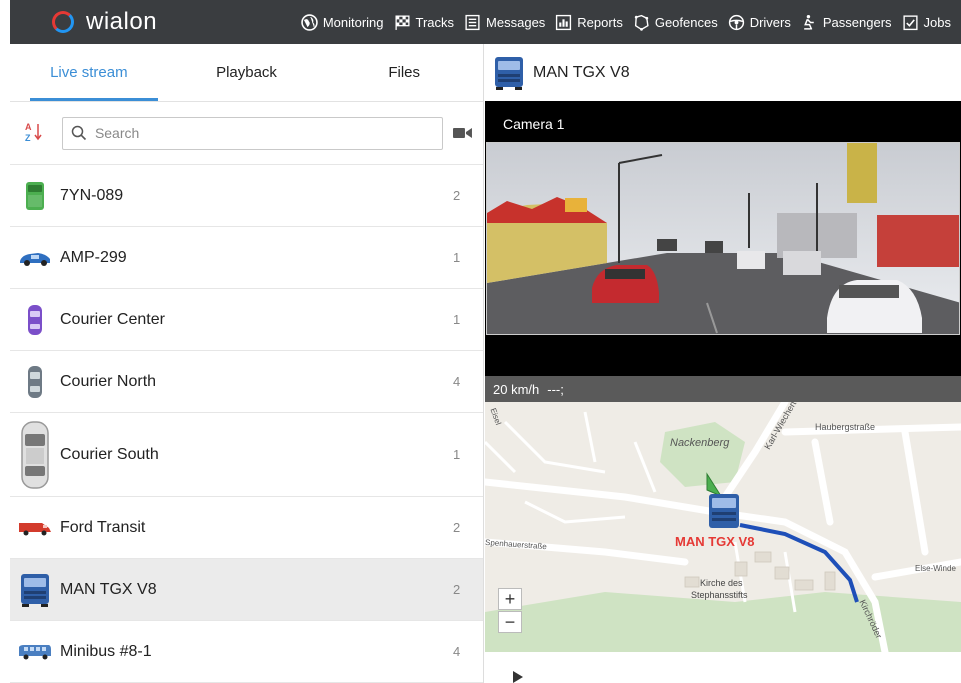  I want to click on video-tabs: Live stream Playback Files, so click(246, 73).